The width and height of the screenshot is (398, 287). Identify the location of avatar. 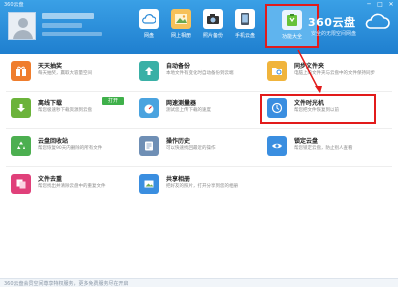
(22, 26).